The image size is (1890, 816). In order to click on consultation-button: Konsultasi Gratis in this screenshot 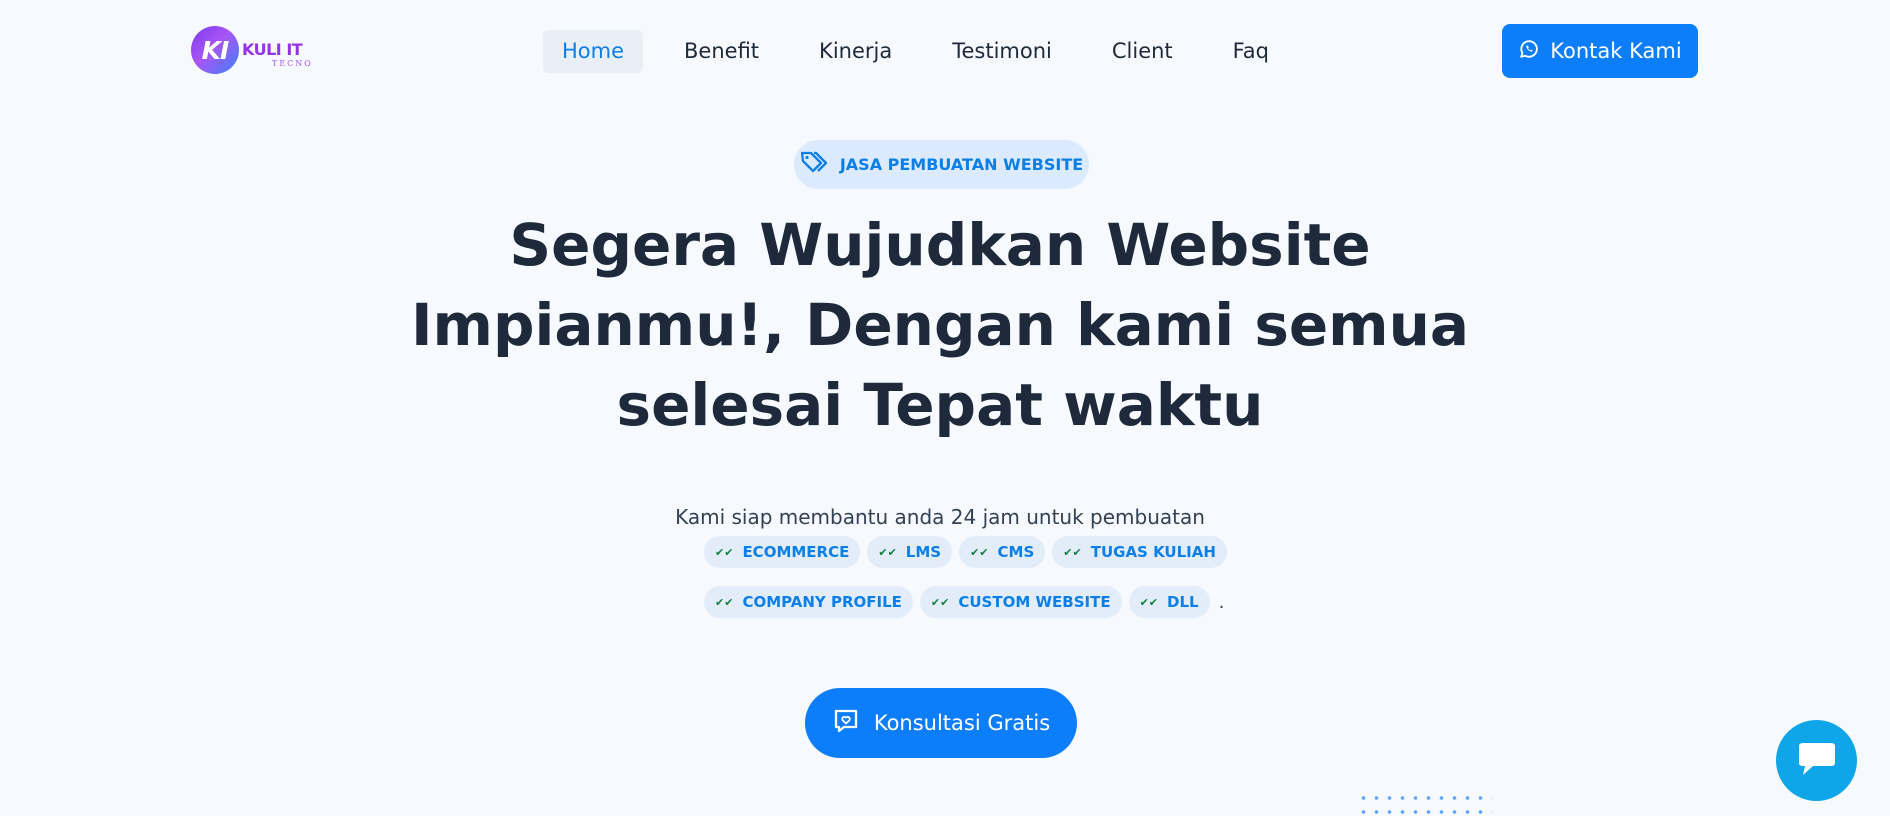, I will do `click(941, 723)`.